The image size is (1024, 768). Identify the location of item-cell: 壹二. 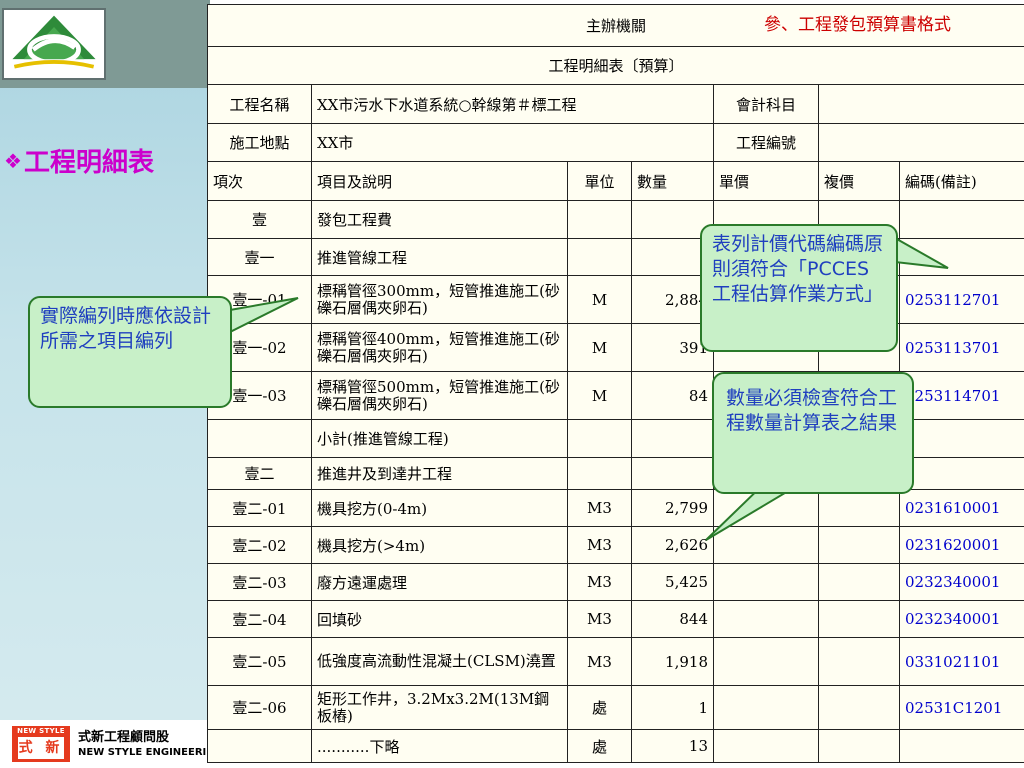
(259, 473).